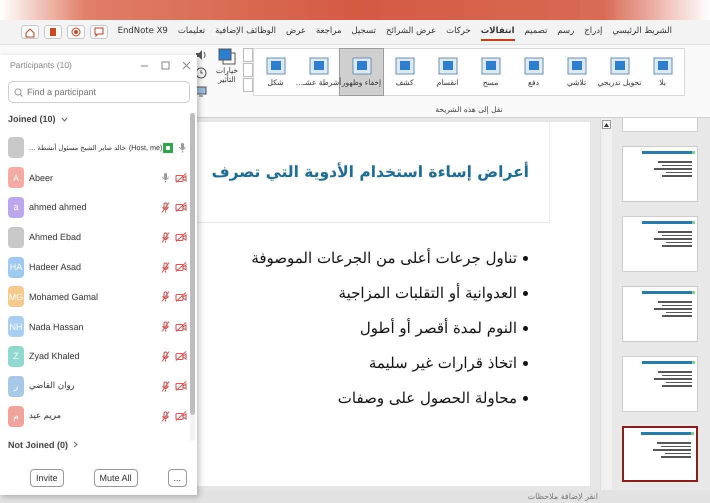 The width and height of the screenshot is (710, 503). I want to click on participant-name: ahmed ahmed, so click(58, 207).